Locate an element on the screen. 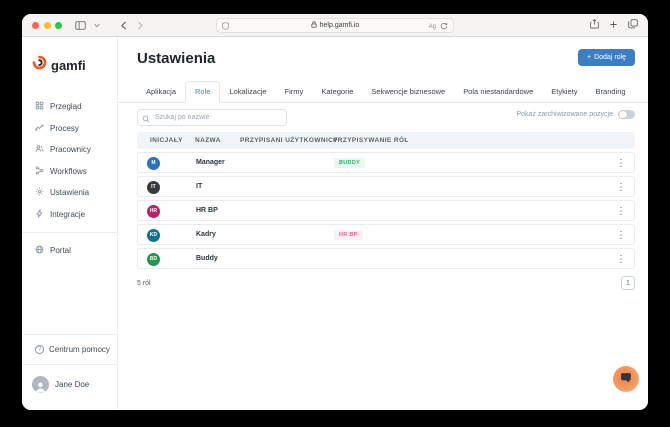 This screenshot has width=670, height=427. share-icon is located at coordinates (594, 25).